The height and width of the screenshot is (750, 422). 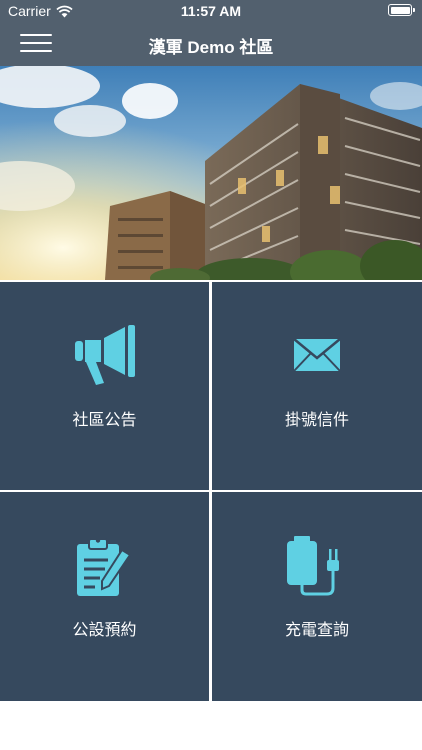 I want to click on tile-label: 掛號信件, so click(x=316, y=419).